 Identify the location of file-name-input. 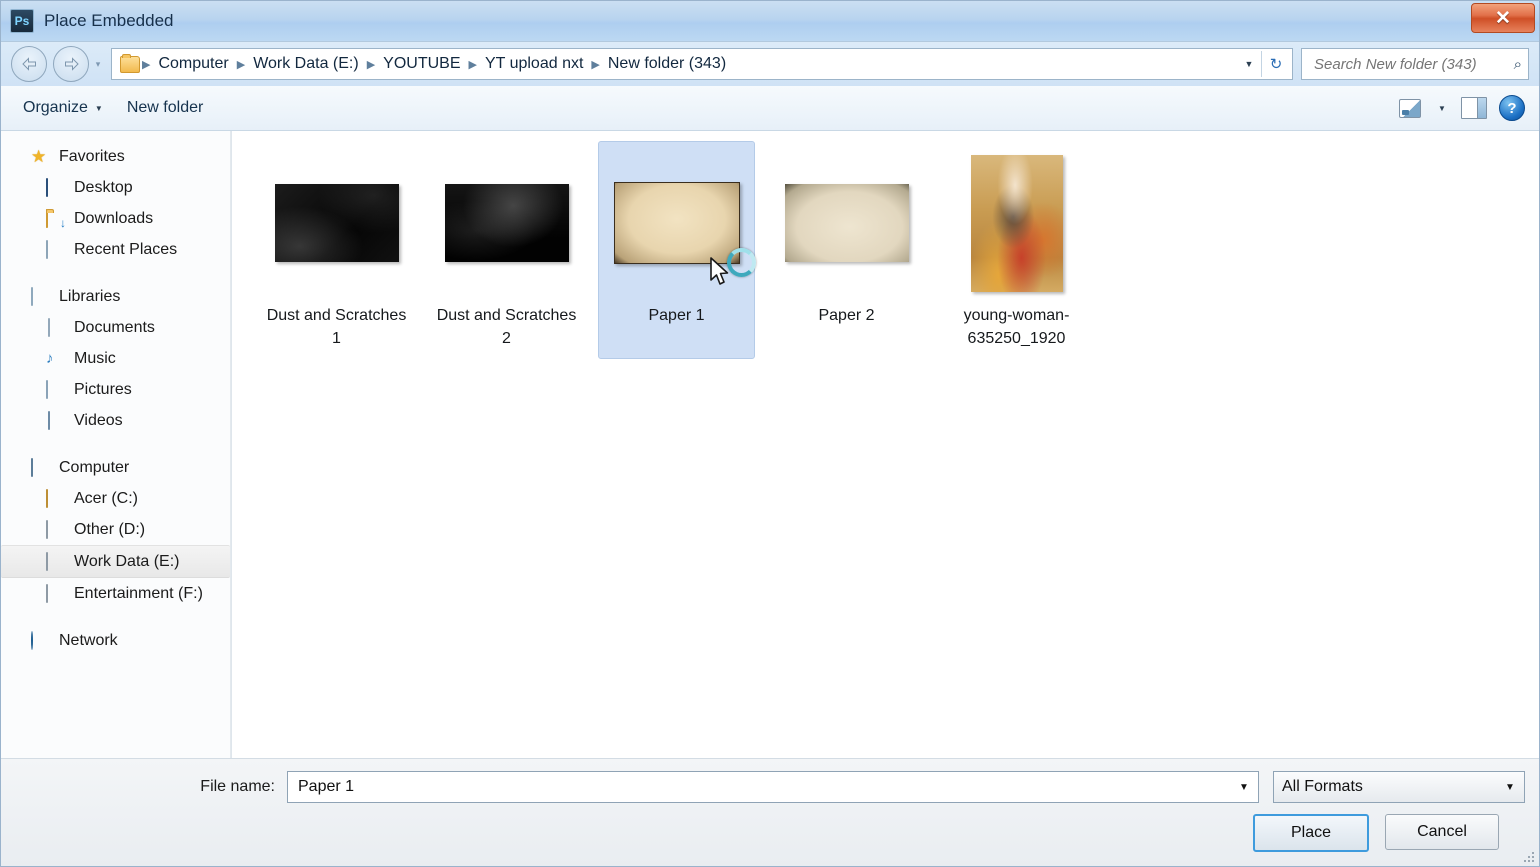
(764, 787).